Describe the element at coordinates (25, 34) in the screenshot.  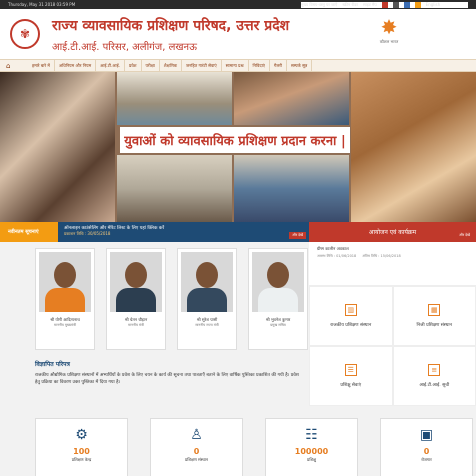
I see `govt-emblem-icon: ✾` at that location.